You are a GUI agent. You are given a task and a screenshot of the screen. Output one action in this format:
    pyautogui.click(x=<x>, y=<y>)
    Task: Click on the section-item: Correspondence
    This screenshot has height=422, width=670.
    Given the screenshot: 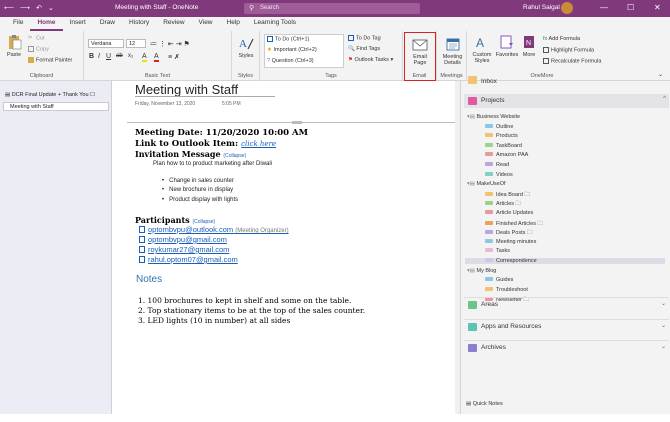 What is the action you would take?
    pyautogui.click(x=565, y=261)
    